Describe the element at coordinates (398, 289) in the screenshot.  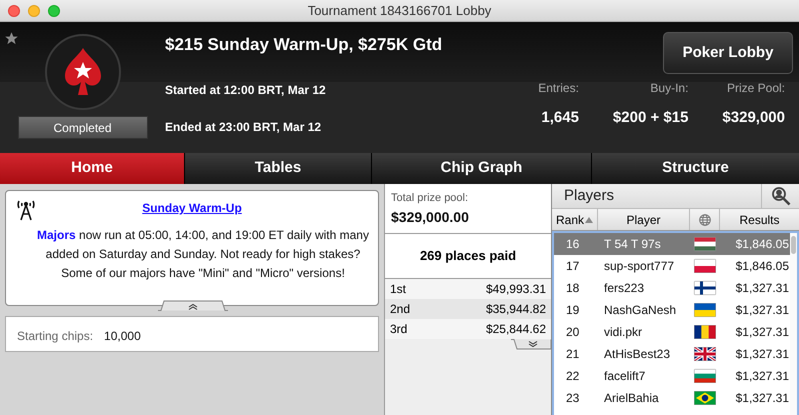
I see `place-cell-text: 1st` at that location.